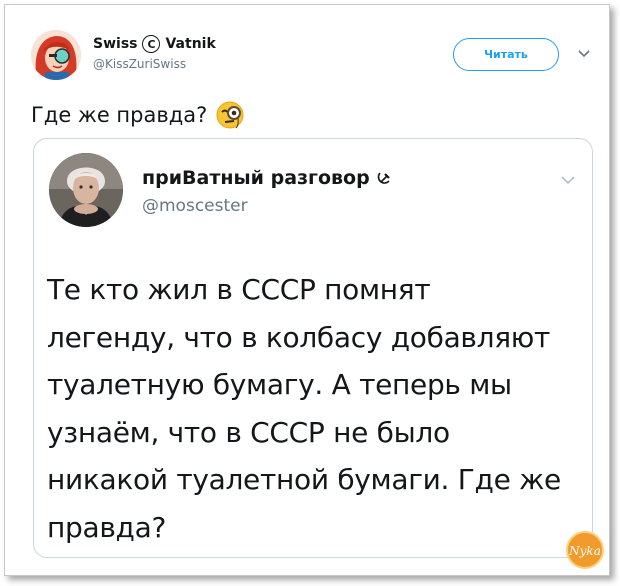  Describe the element at coordinates (195, 206) in the screenshot. I see `quoted-user-handle: @moscester` at that location.